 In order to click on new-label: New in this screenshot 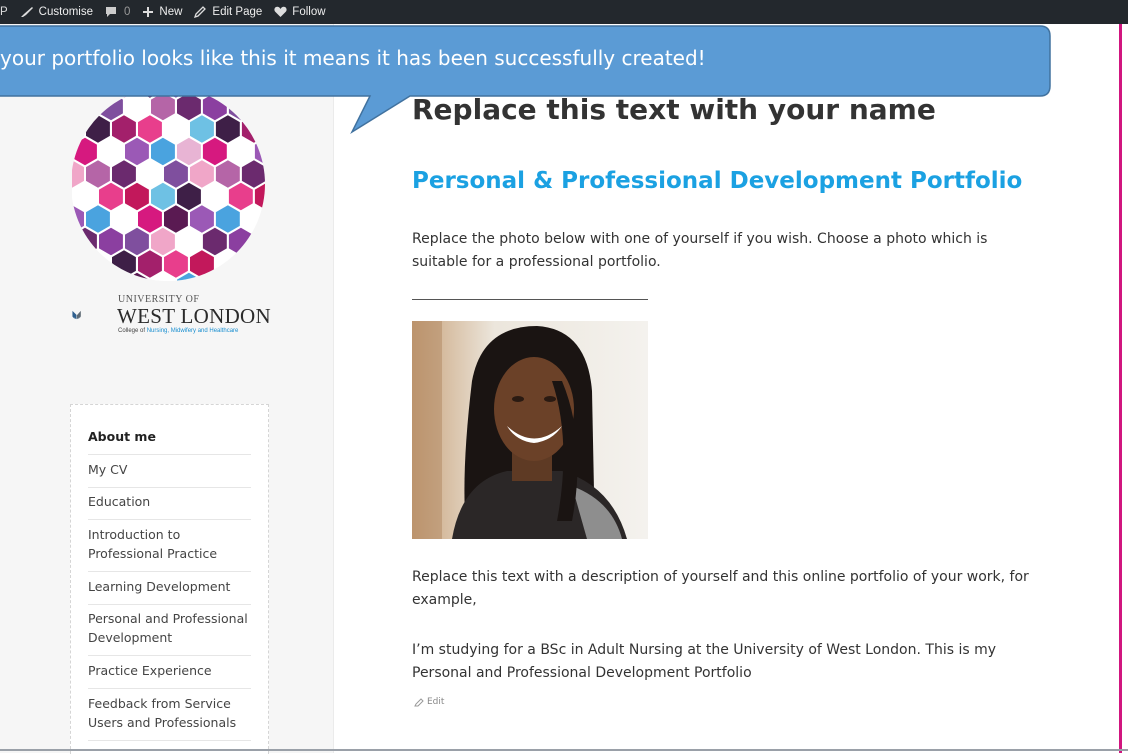, I will do `click(171, 12)`.